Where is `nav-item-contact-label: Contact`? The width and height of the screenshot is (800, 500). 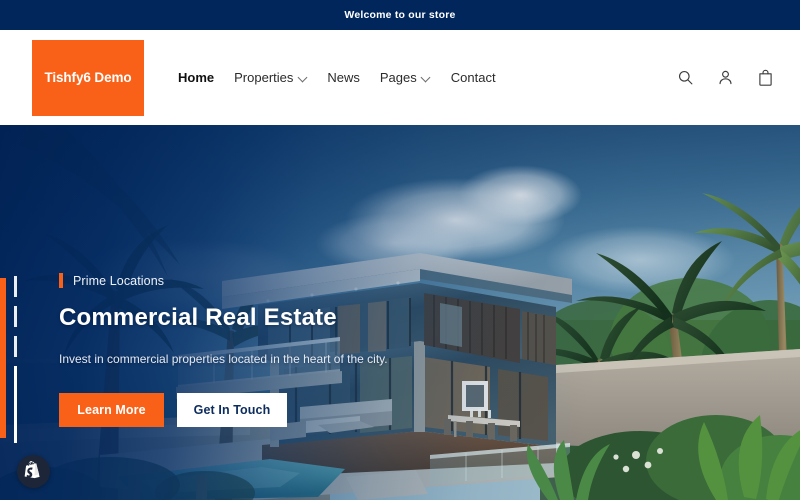 nav-item-contact-label: Contact is located at coordinates (473, 77).